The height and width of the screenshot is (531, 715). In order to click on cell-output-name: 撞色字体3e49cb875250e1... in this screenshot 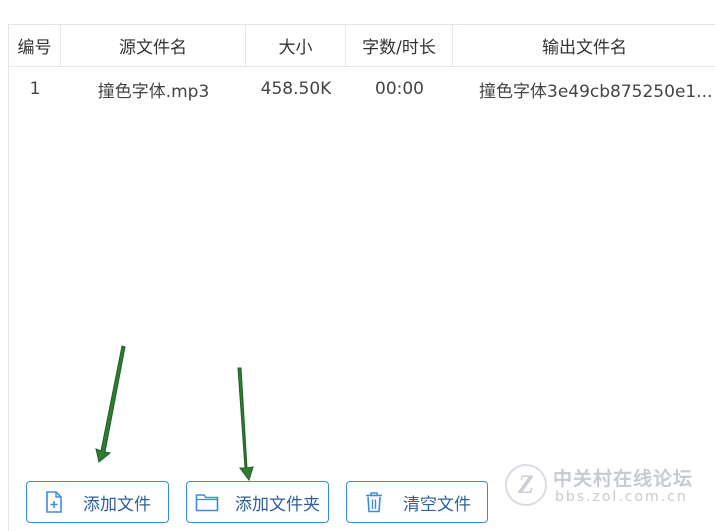, I will do `click(596, 91)`.